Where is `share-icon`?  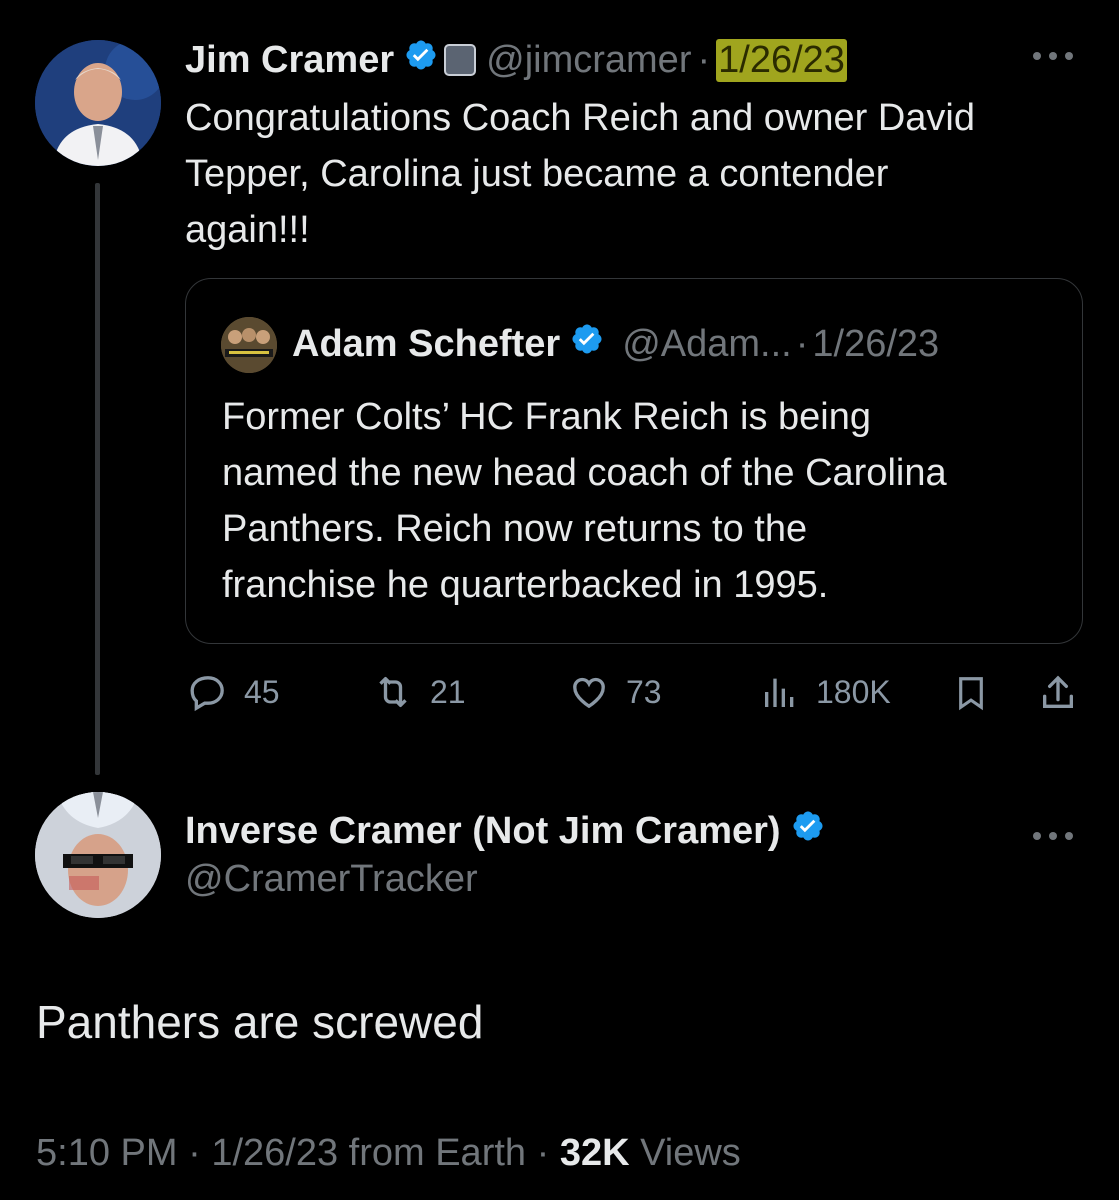 share-icon is located at coordinates (1058, 693).